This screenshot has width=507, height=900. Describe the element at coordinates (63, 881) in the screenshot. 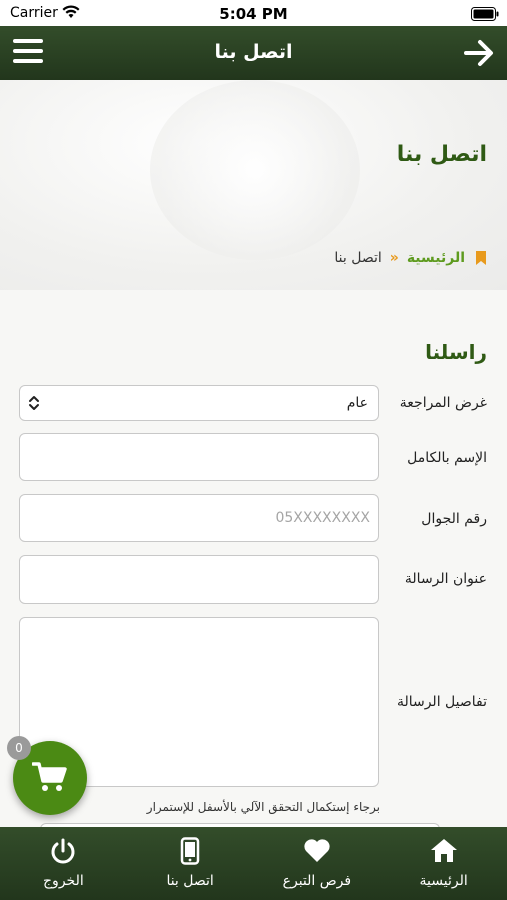

I see `tab-logout-label: الخروج` at that location.